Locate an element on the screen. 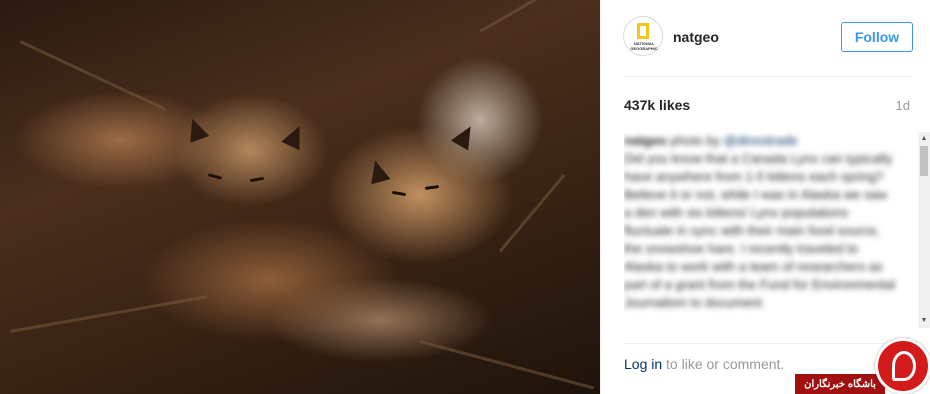 Image resolution: width=930 pixels, height=394 pixels. footer-divider is located at coordinates (768, 343).